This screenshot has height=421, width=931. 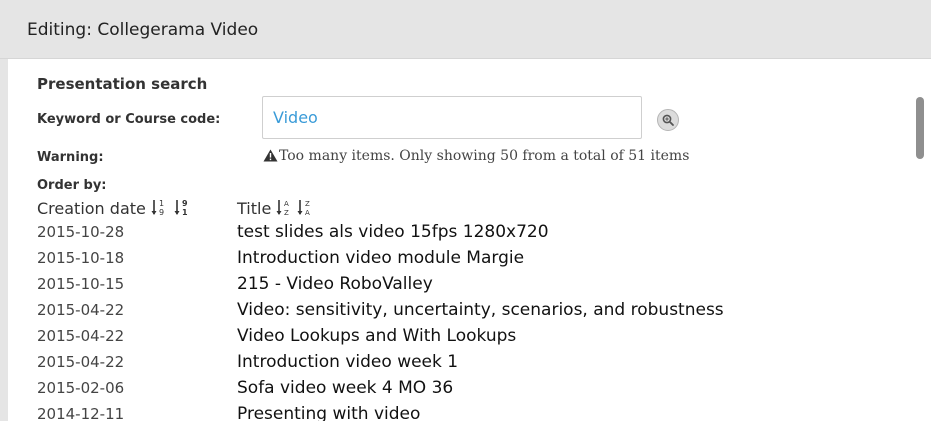 I want to click on result-title: Sofa video week 4 MO 36, so click(x=345, y=388).